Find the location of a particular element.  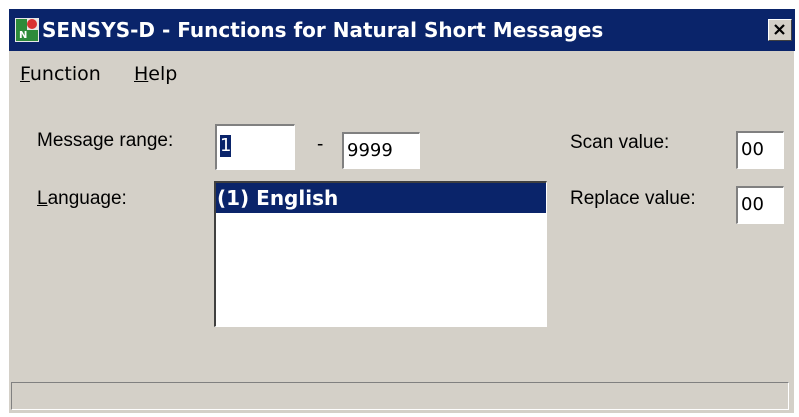

range-to-field: 9999 is located at coordinates (381, 150).